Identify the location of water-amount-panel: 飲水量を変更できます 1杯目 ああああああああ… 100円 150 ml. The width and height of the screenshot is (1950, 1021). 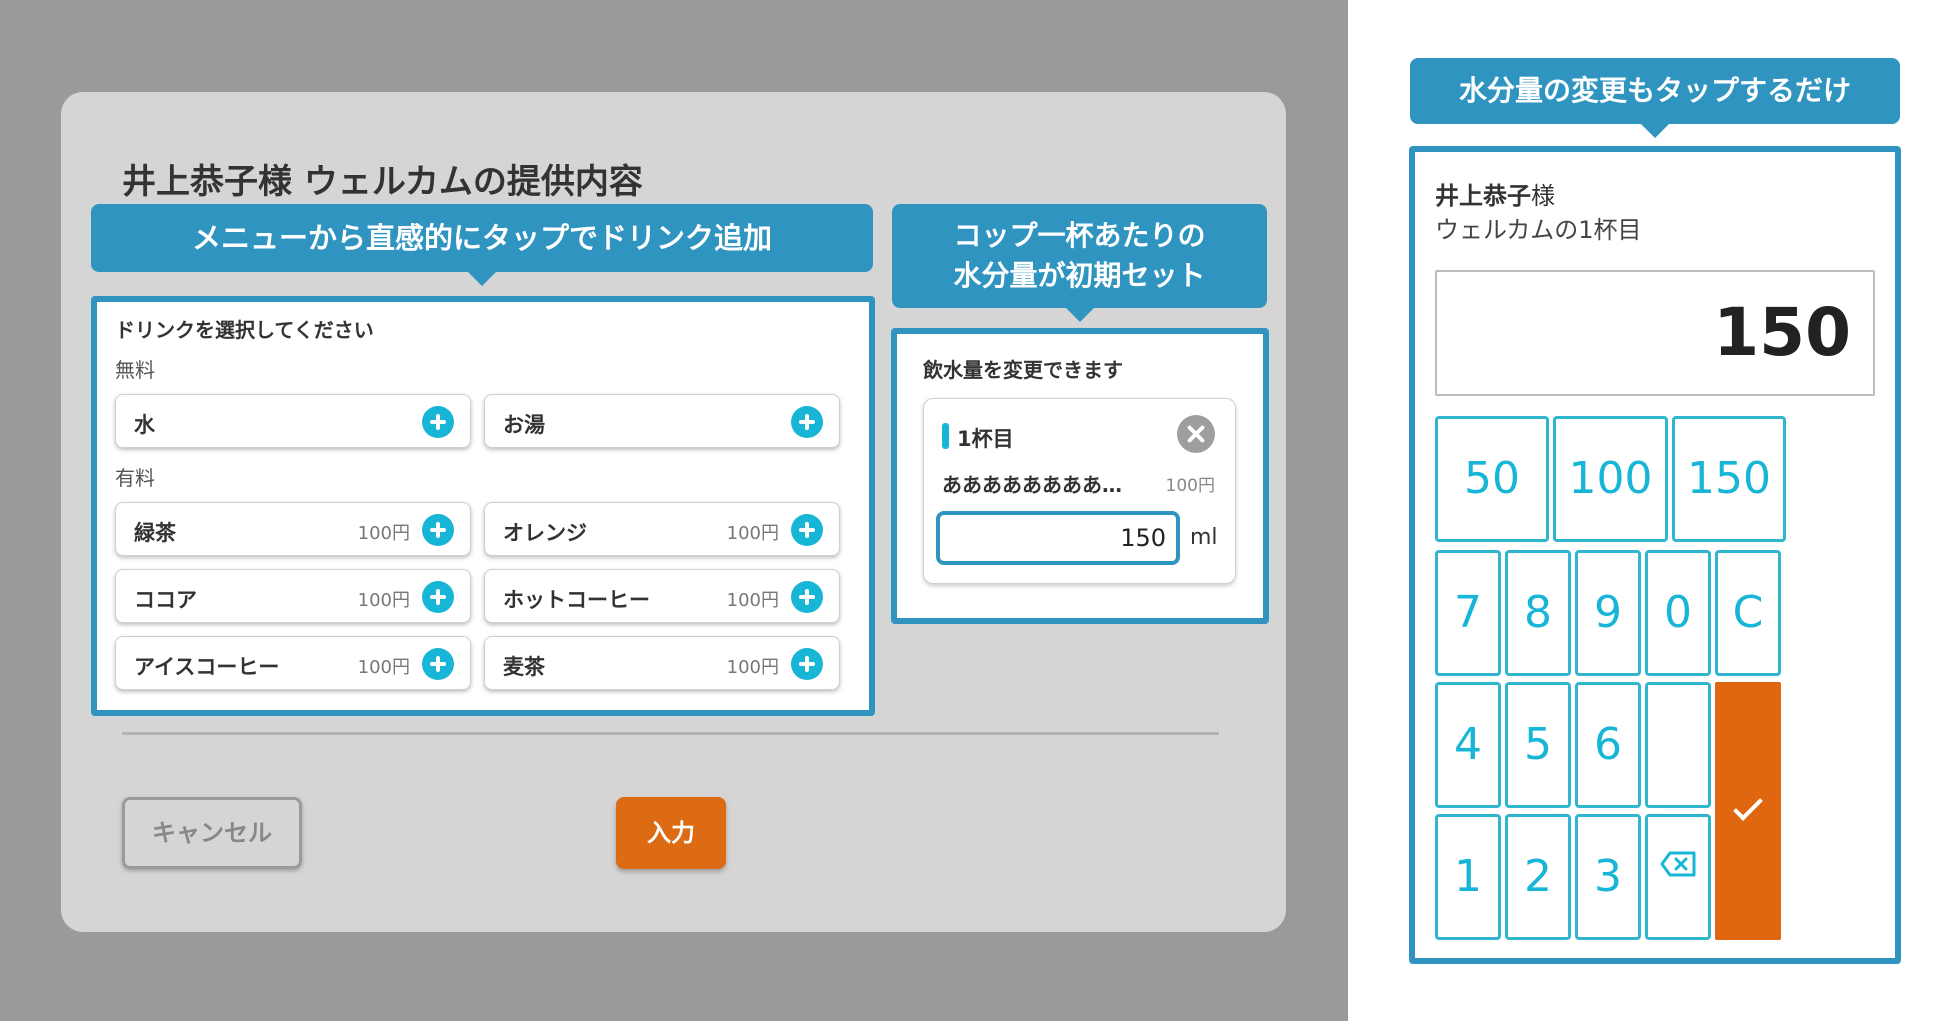
(1080, 476).